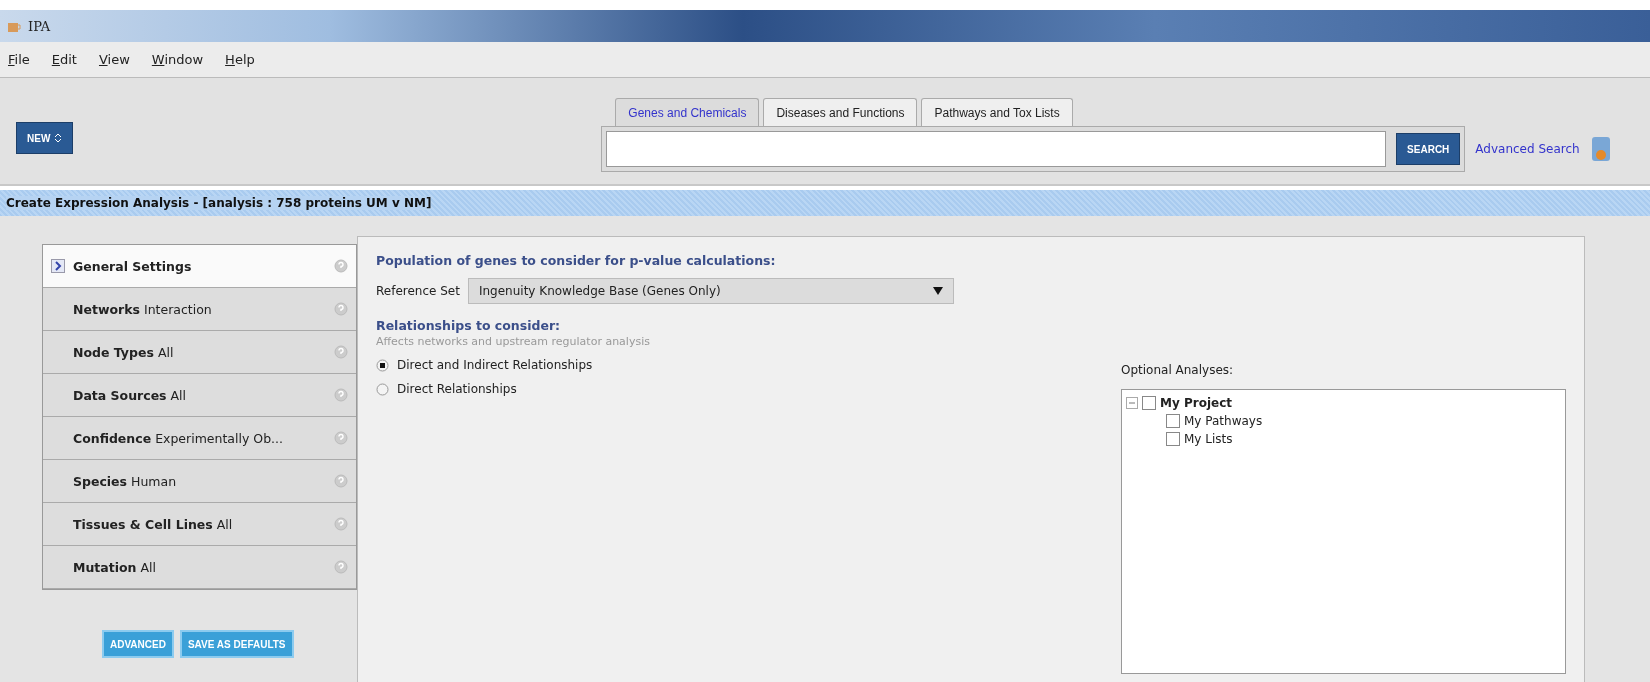 The width and height of the screenshot is (1650, 682). I want to click on search-field, so click(996, 149).